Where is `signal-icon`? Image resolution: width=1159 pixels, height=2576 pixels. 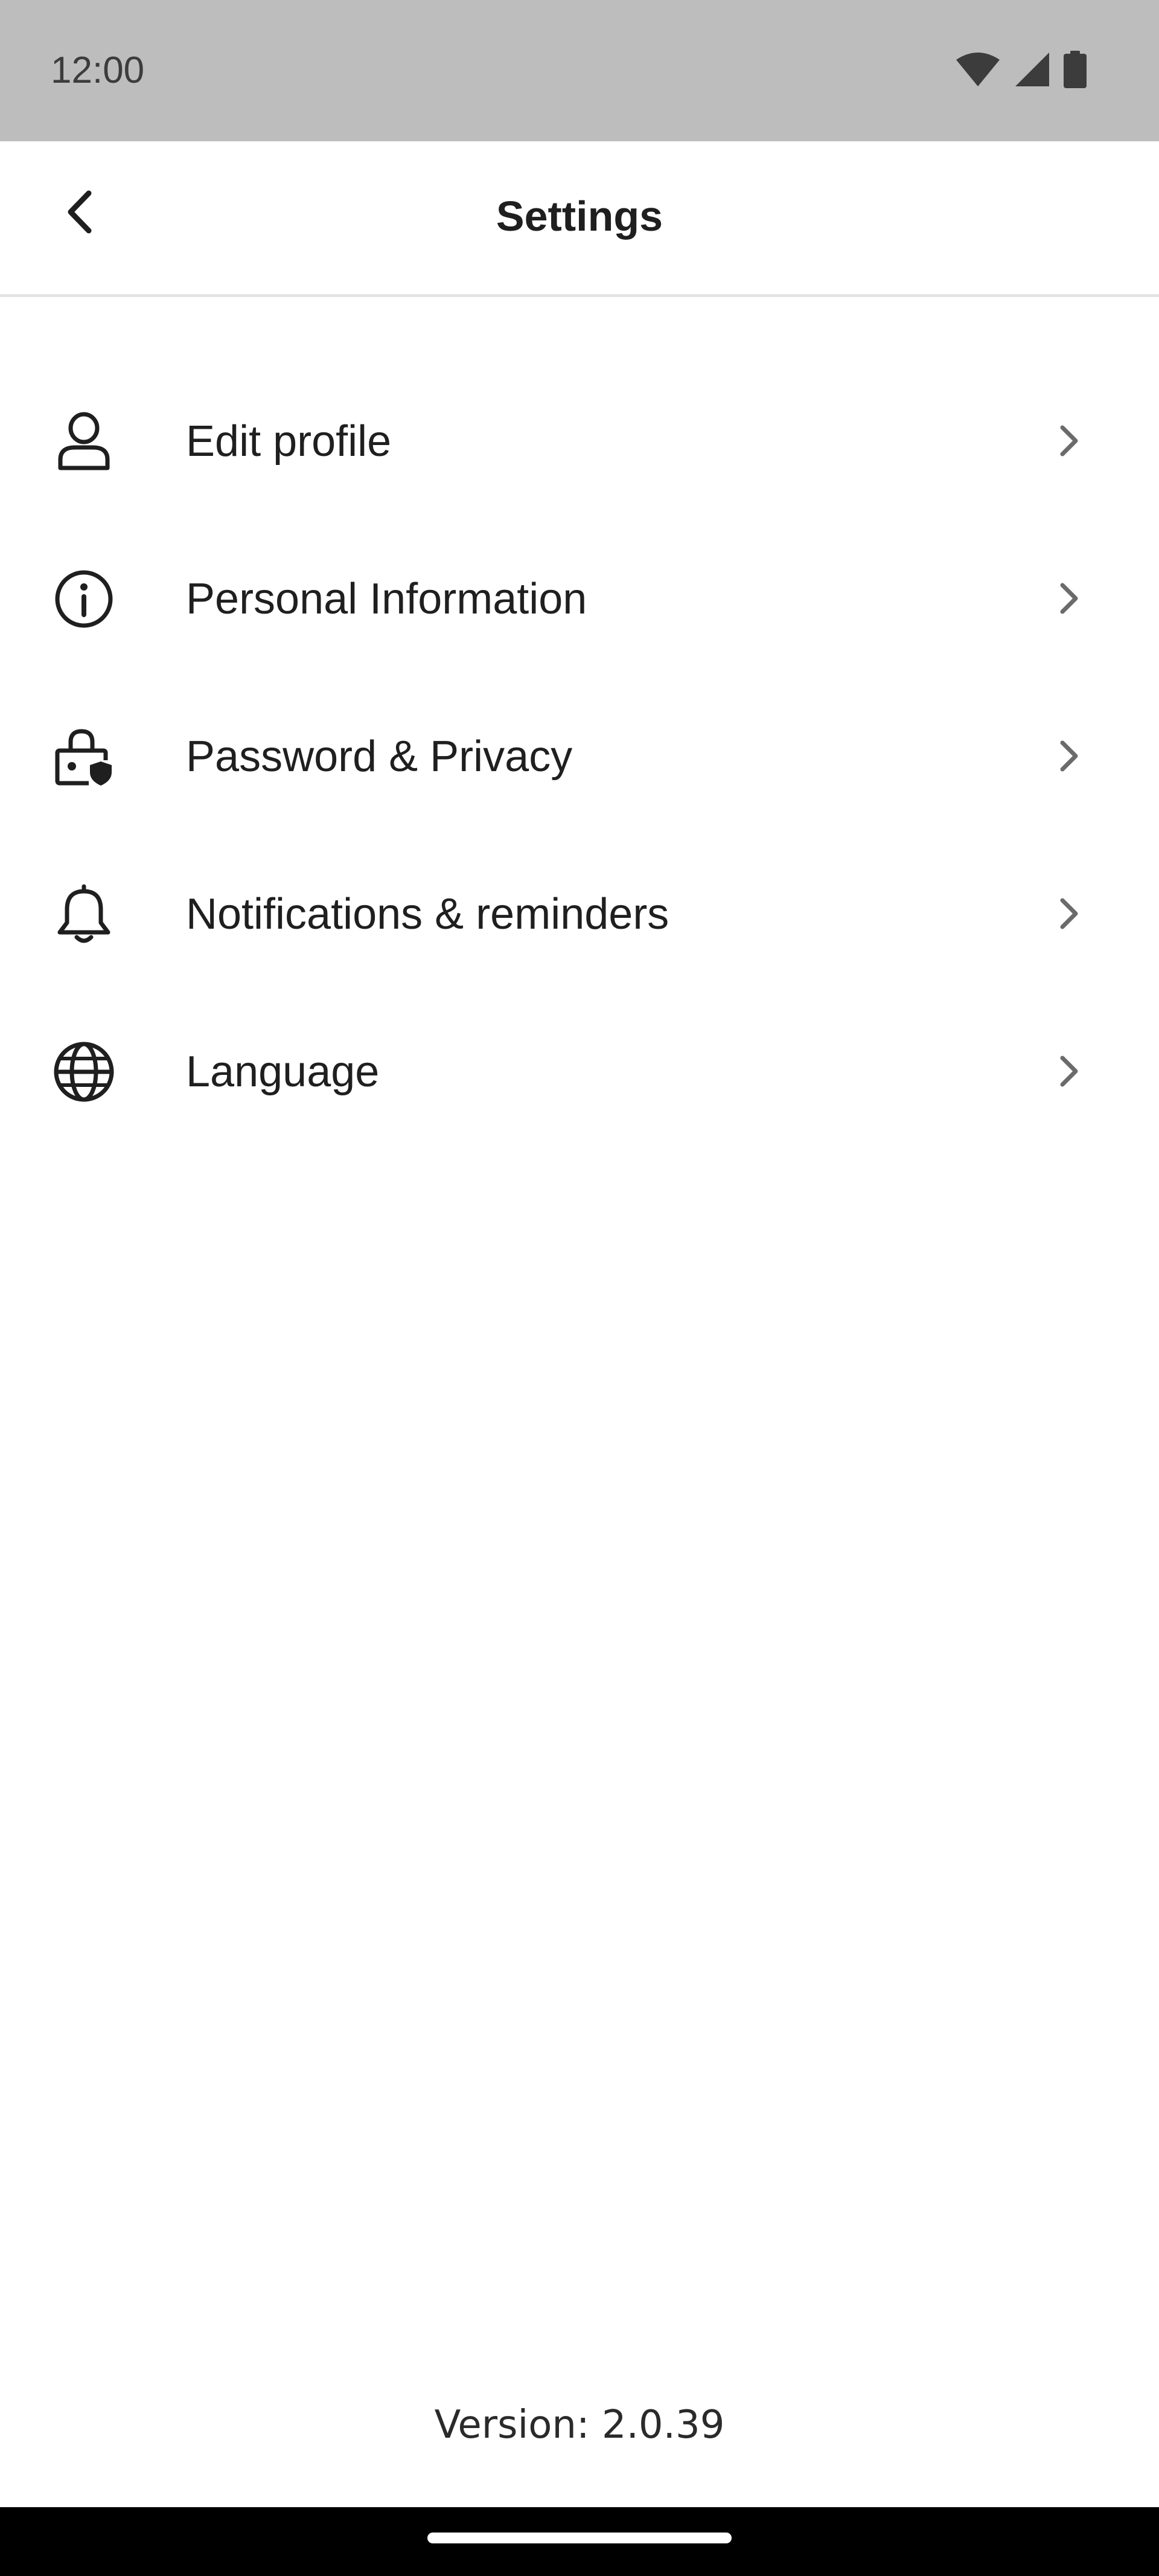
signal-icon is located at coordinates (1032, 69).